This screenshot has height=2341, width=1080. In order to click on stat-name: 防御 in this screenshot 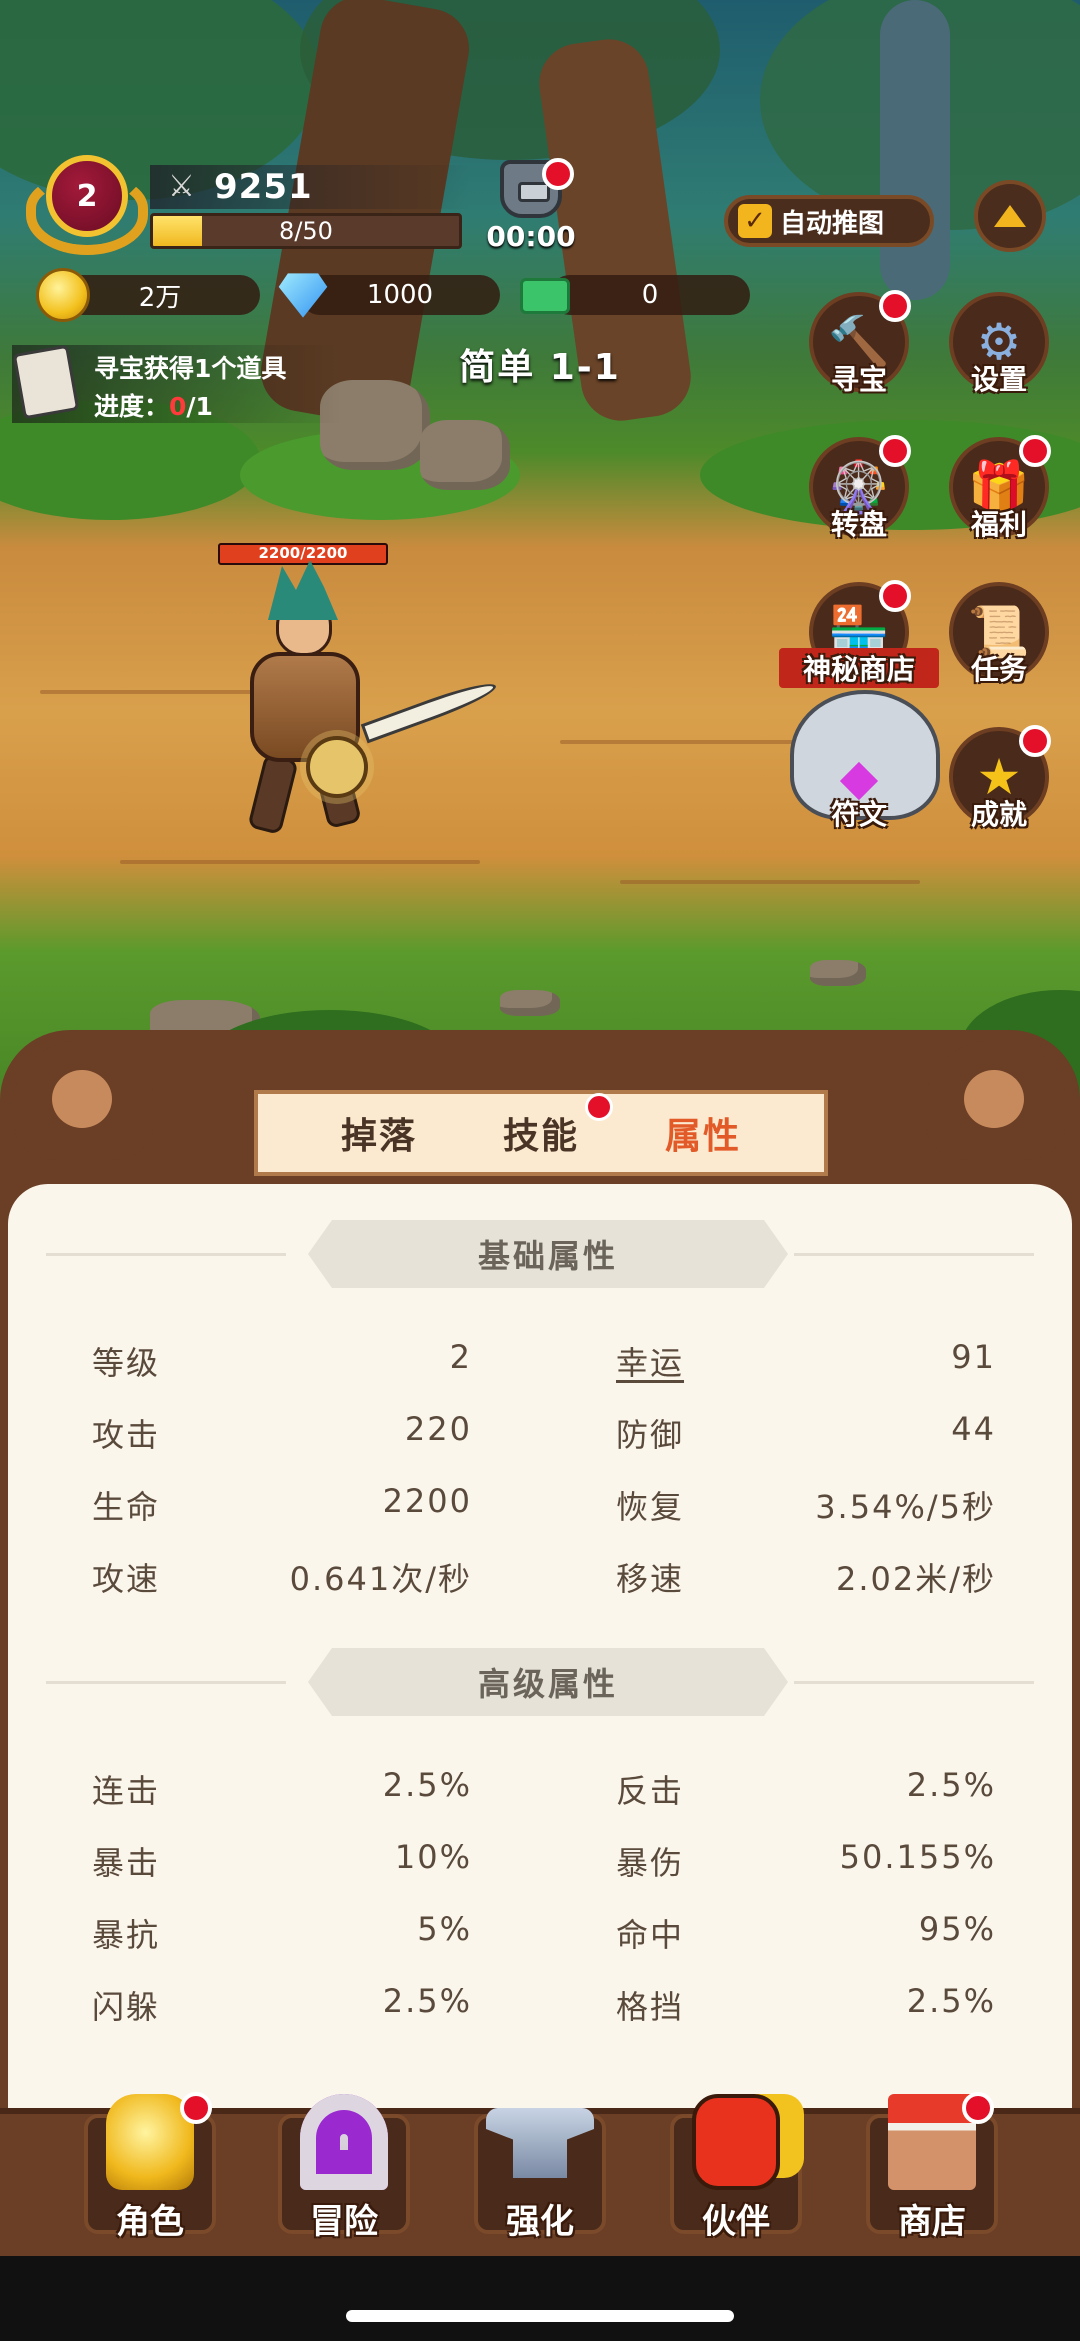, I will do `click(650, 1435)`.